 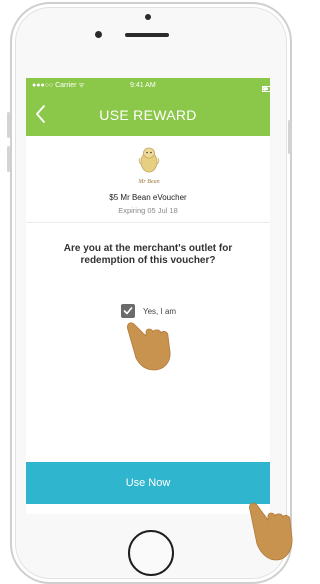 I want to click on power-button, so click(x=289, y=137).